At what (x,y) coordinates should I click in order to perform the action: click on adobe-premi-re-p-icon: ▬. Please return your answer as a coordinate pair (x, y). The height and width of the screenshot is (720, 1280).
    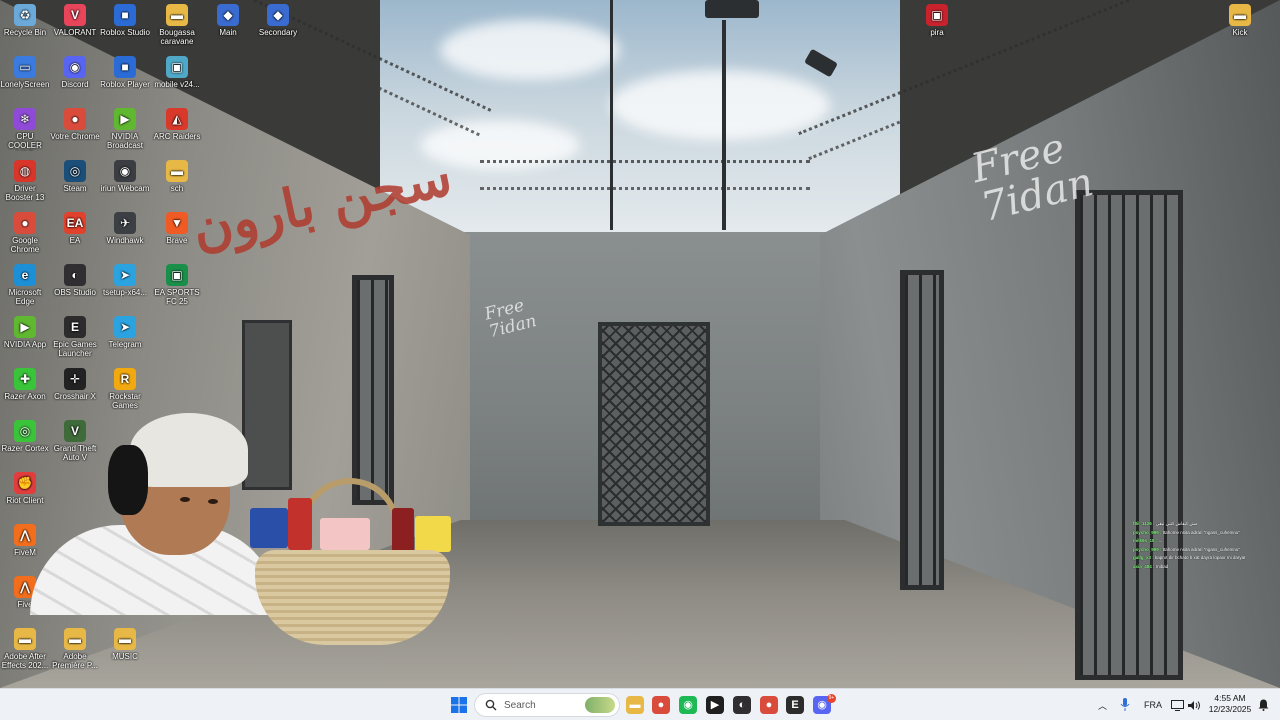
    Looking at the image, I should click on (75, 639).